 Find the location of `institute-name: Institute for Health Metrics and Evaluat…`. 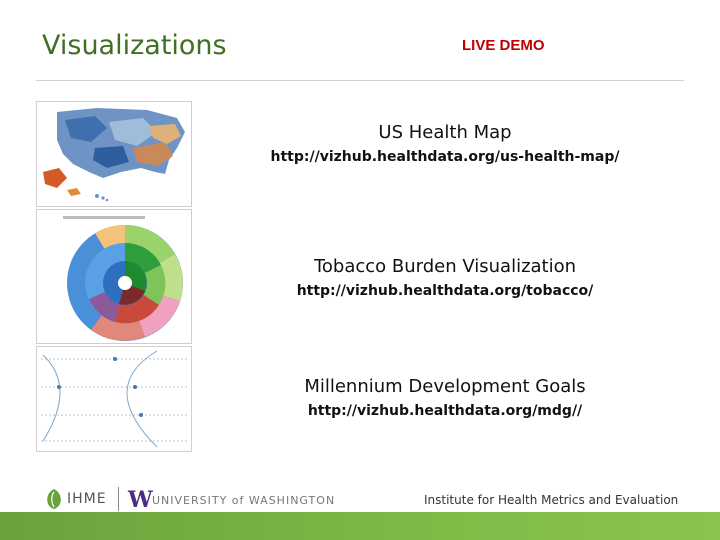

institute-name: Institute for Health Metrics and Evaluat… is located at coordinates (551, 500).